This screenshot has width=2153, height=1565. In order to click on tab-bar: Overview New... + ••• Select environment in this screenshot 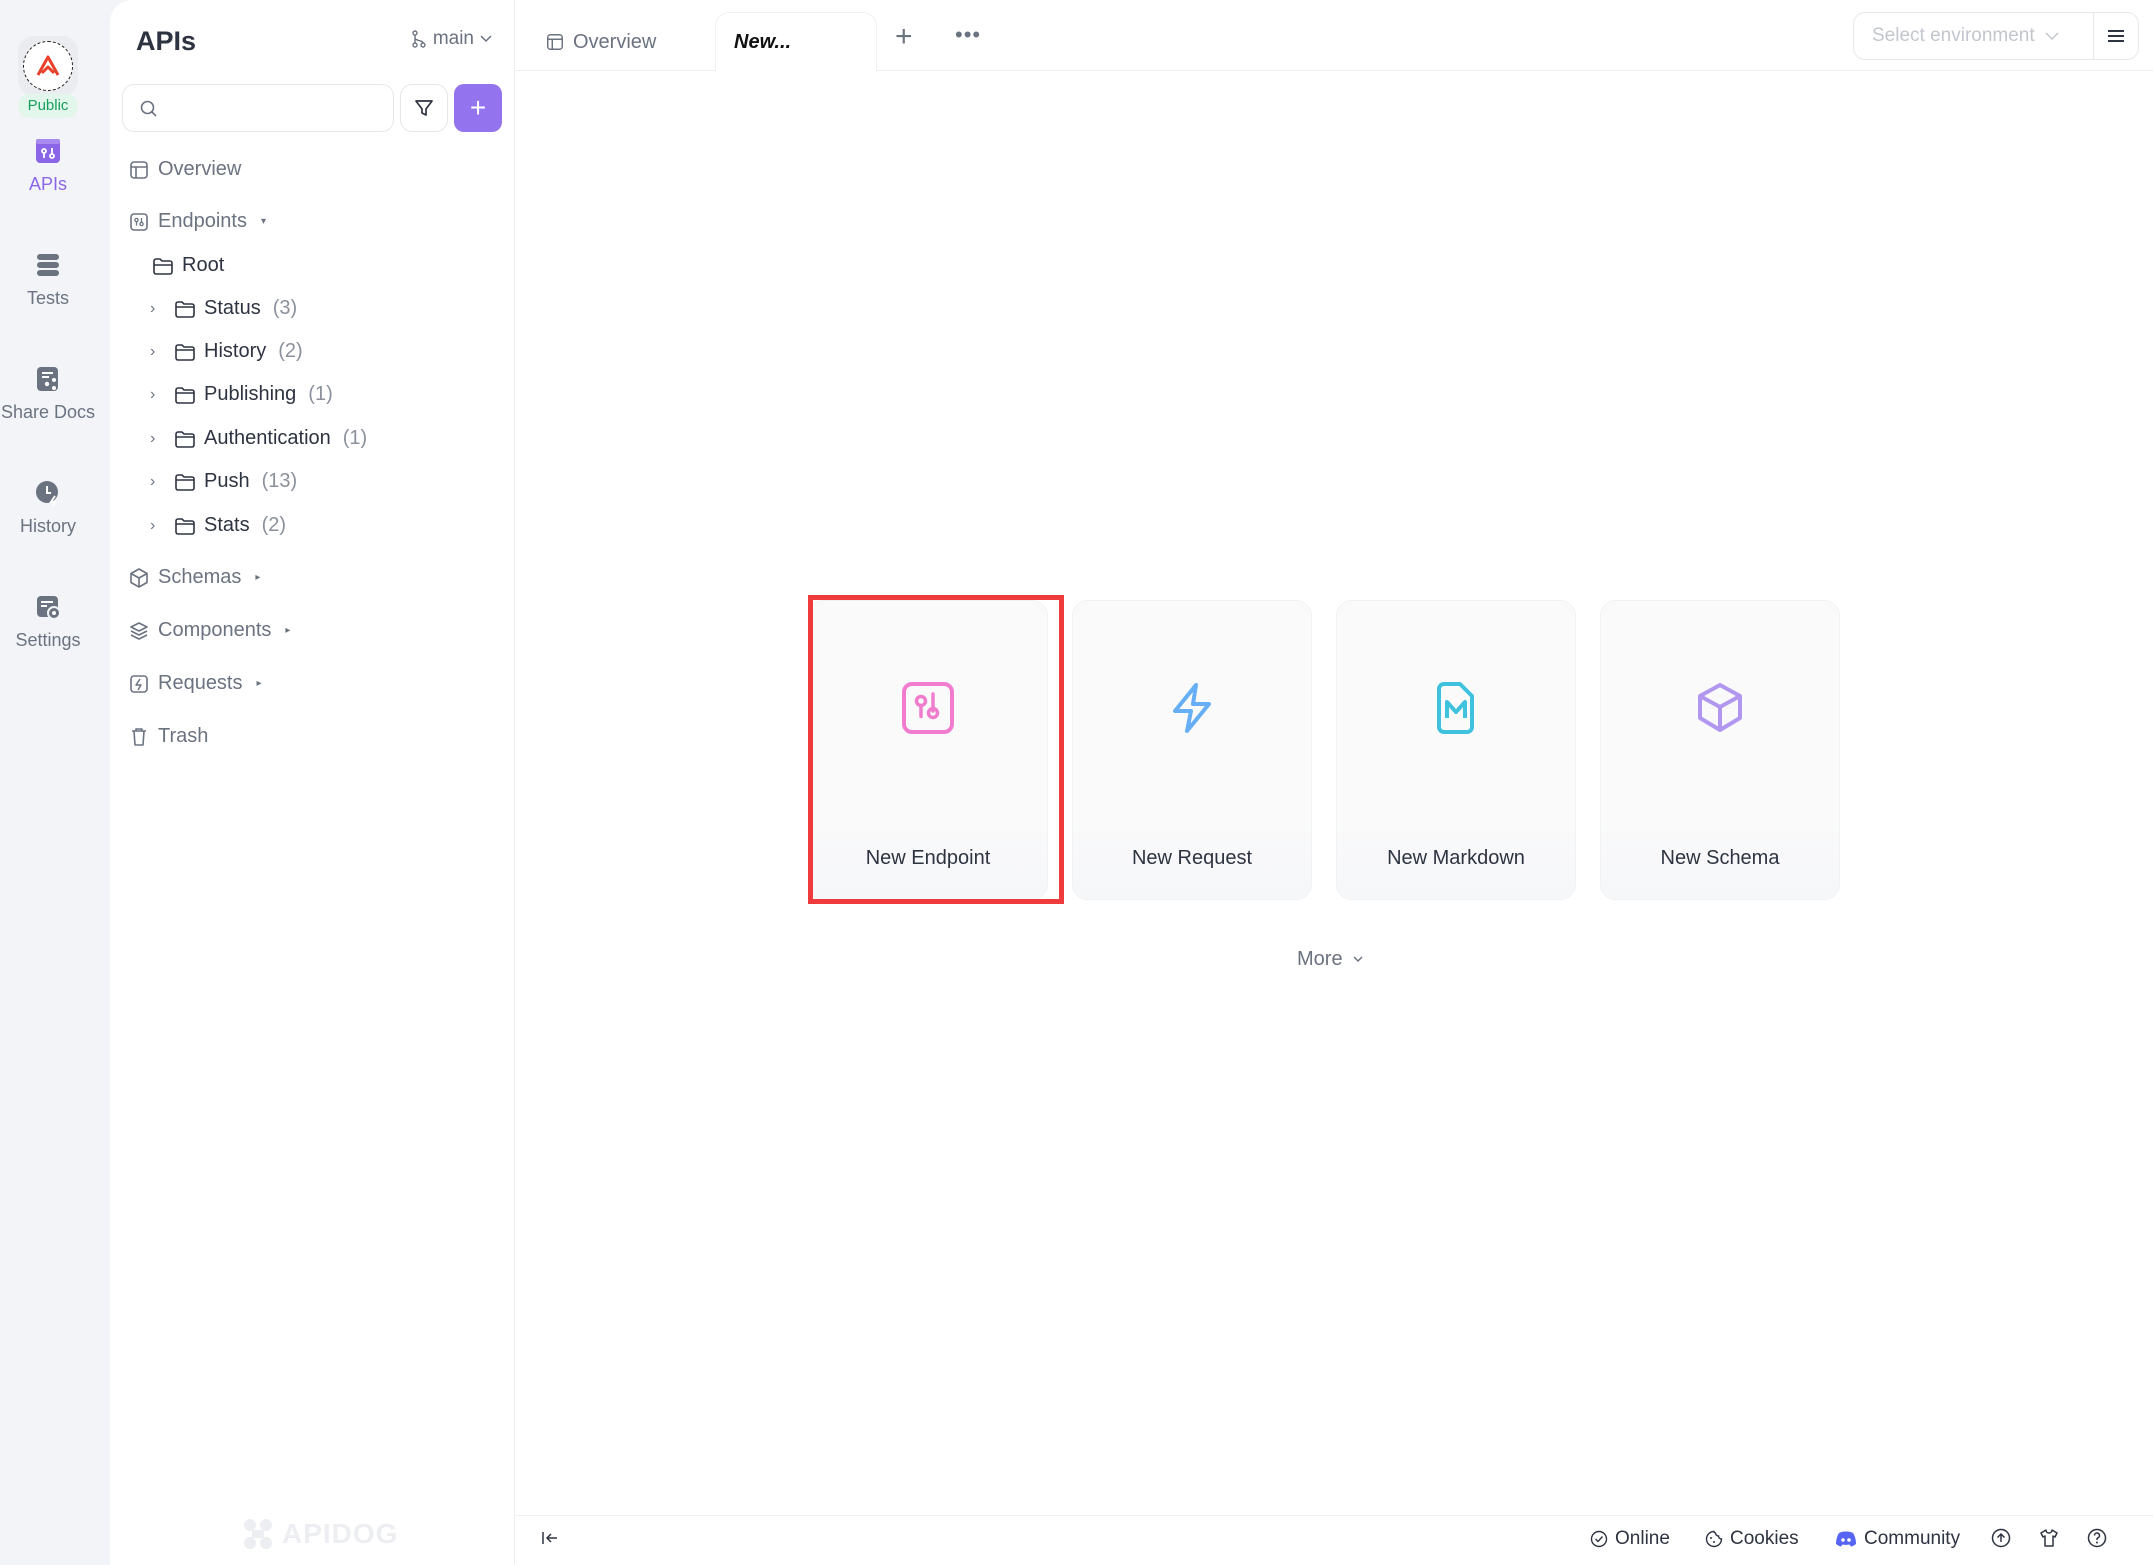, I will do `click(1334, 36)`.